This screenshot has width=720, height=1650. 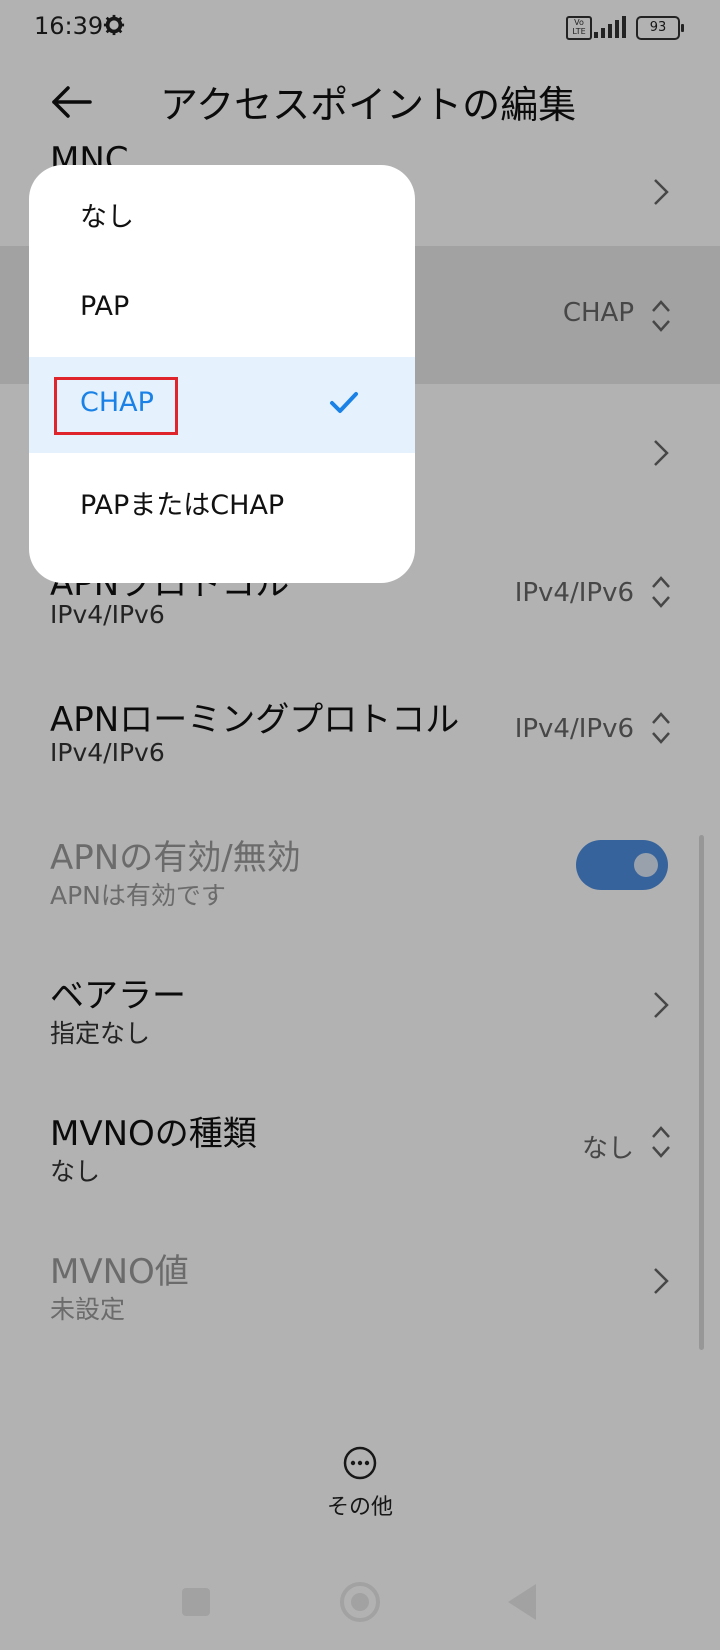 I want to click on auth-type-dialog: なし PAP CHAP PAPまたはCHAP, so click(x=222, y=374).